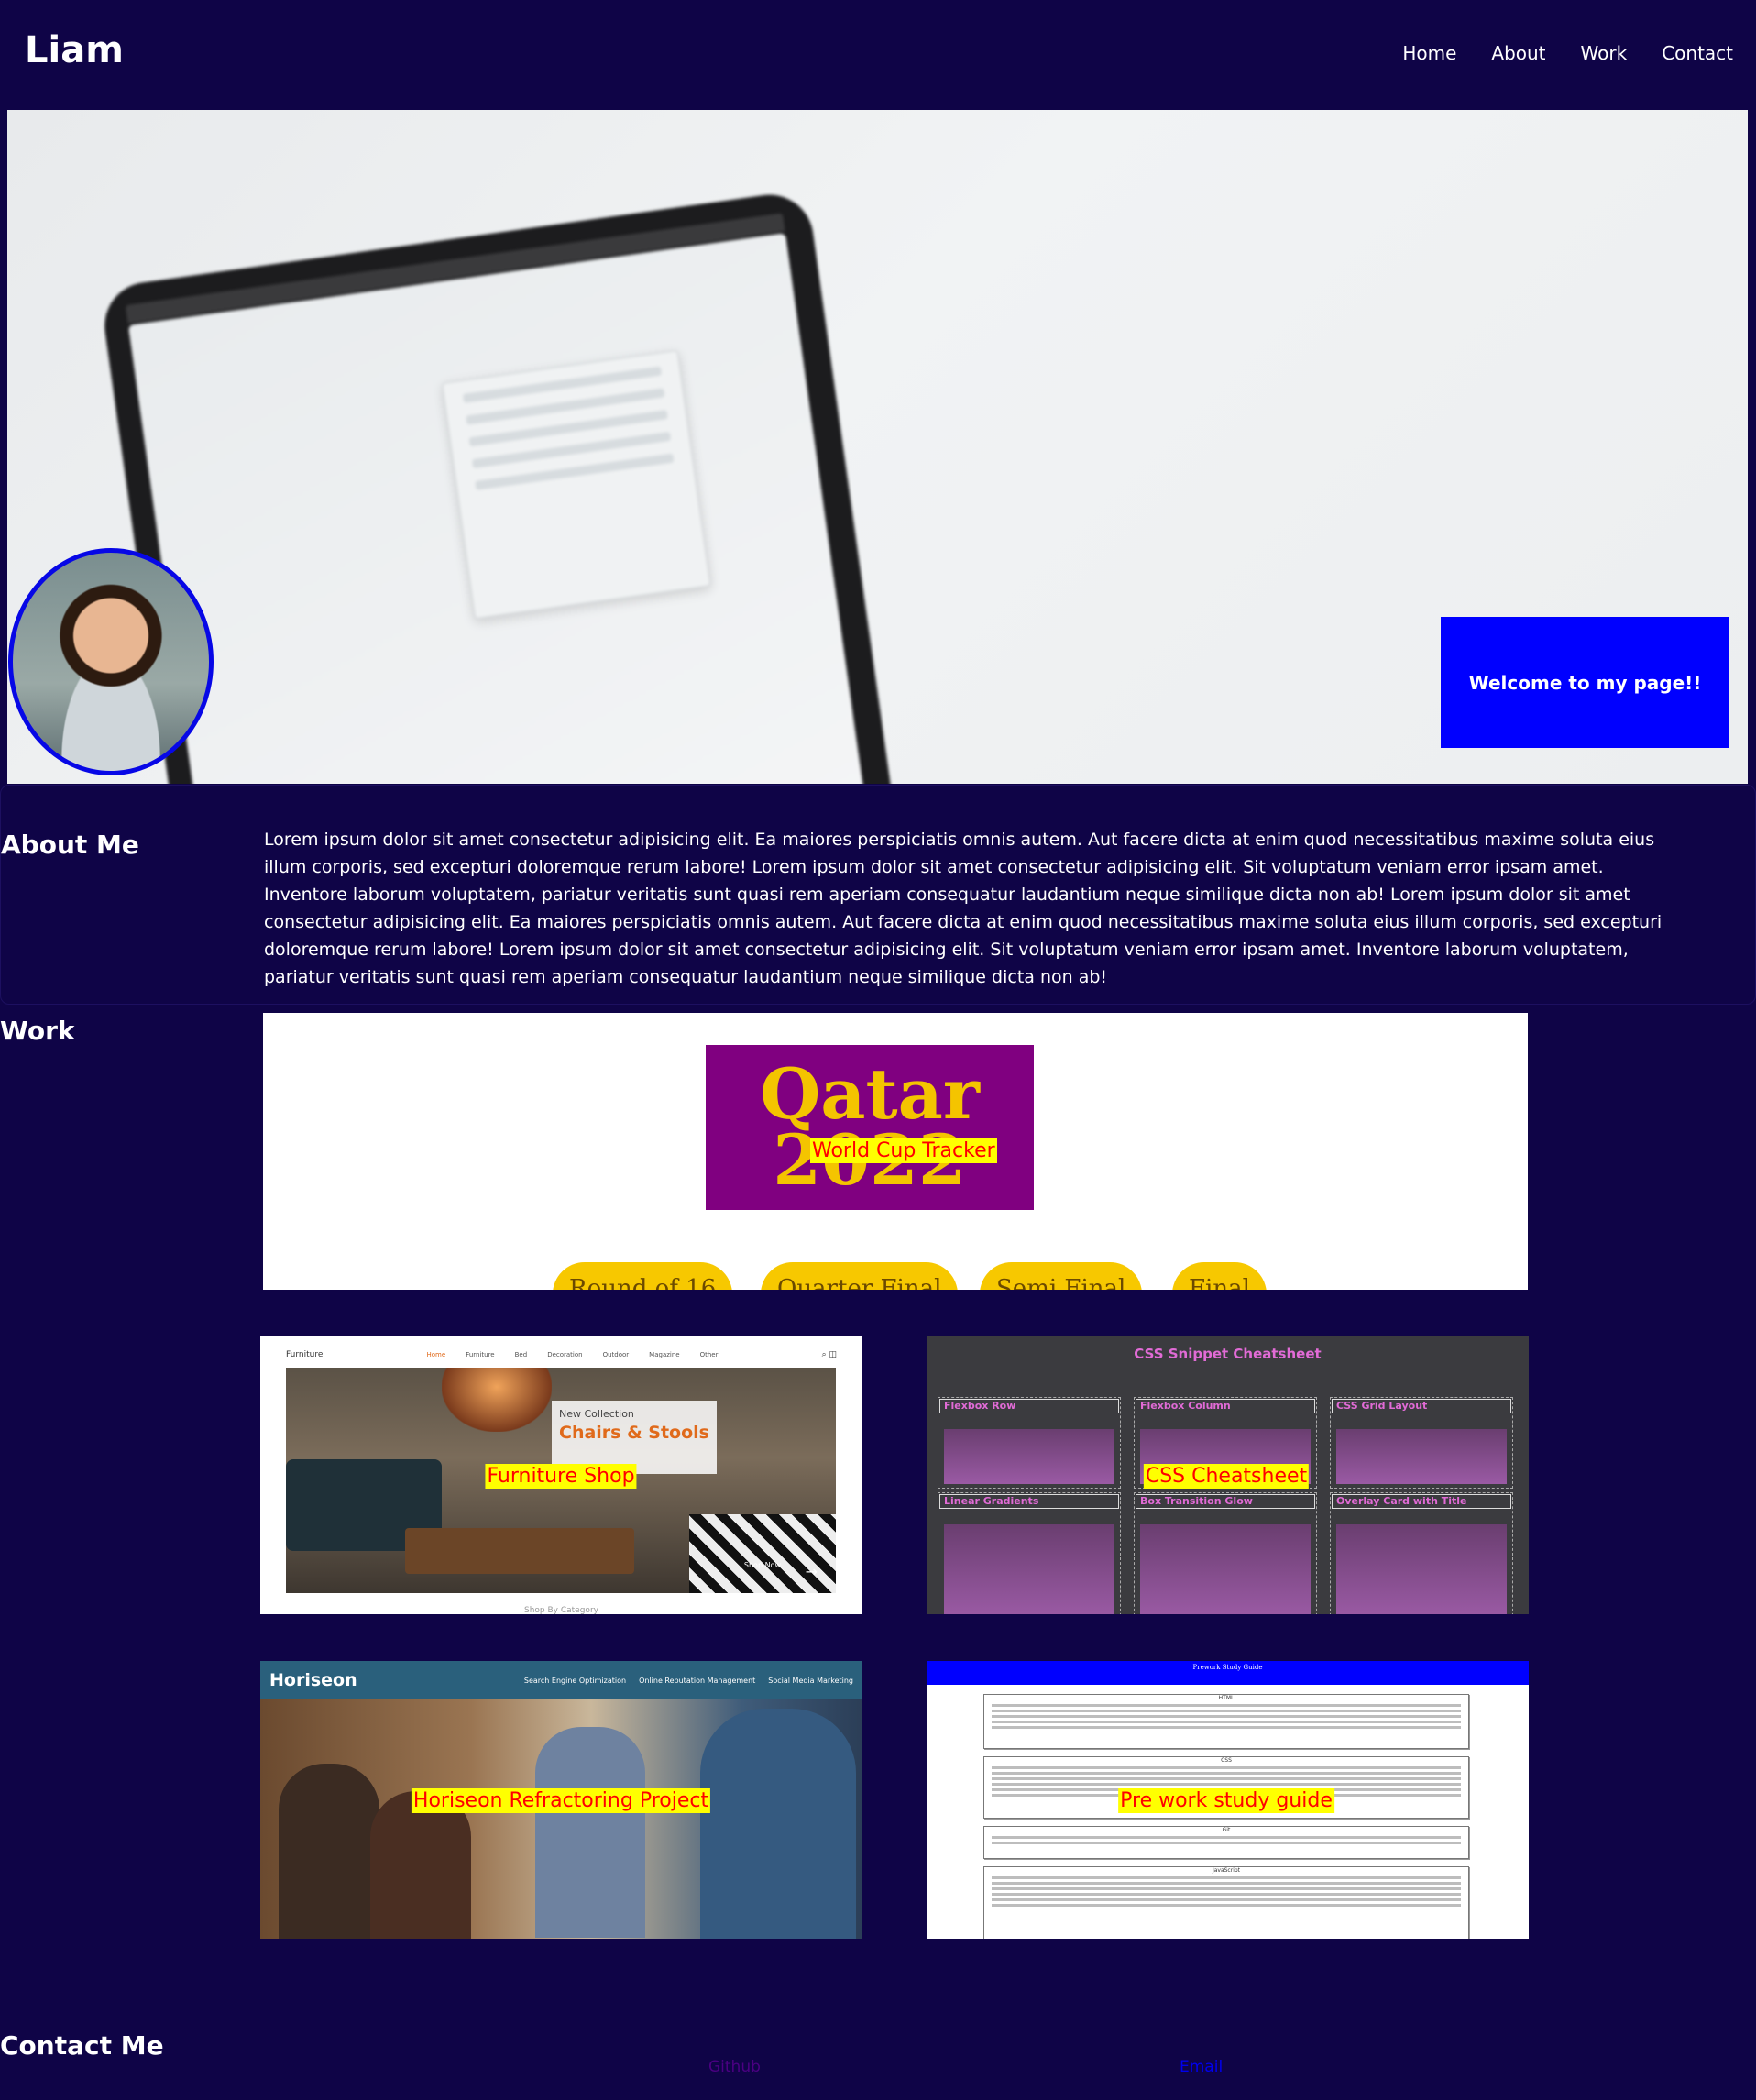 The image size is (1756, 2100). I want to click on cs-box: Linear Gradients, so click(1029, 1553).